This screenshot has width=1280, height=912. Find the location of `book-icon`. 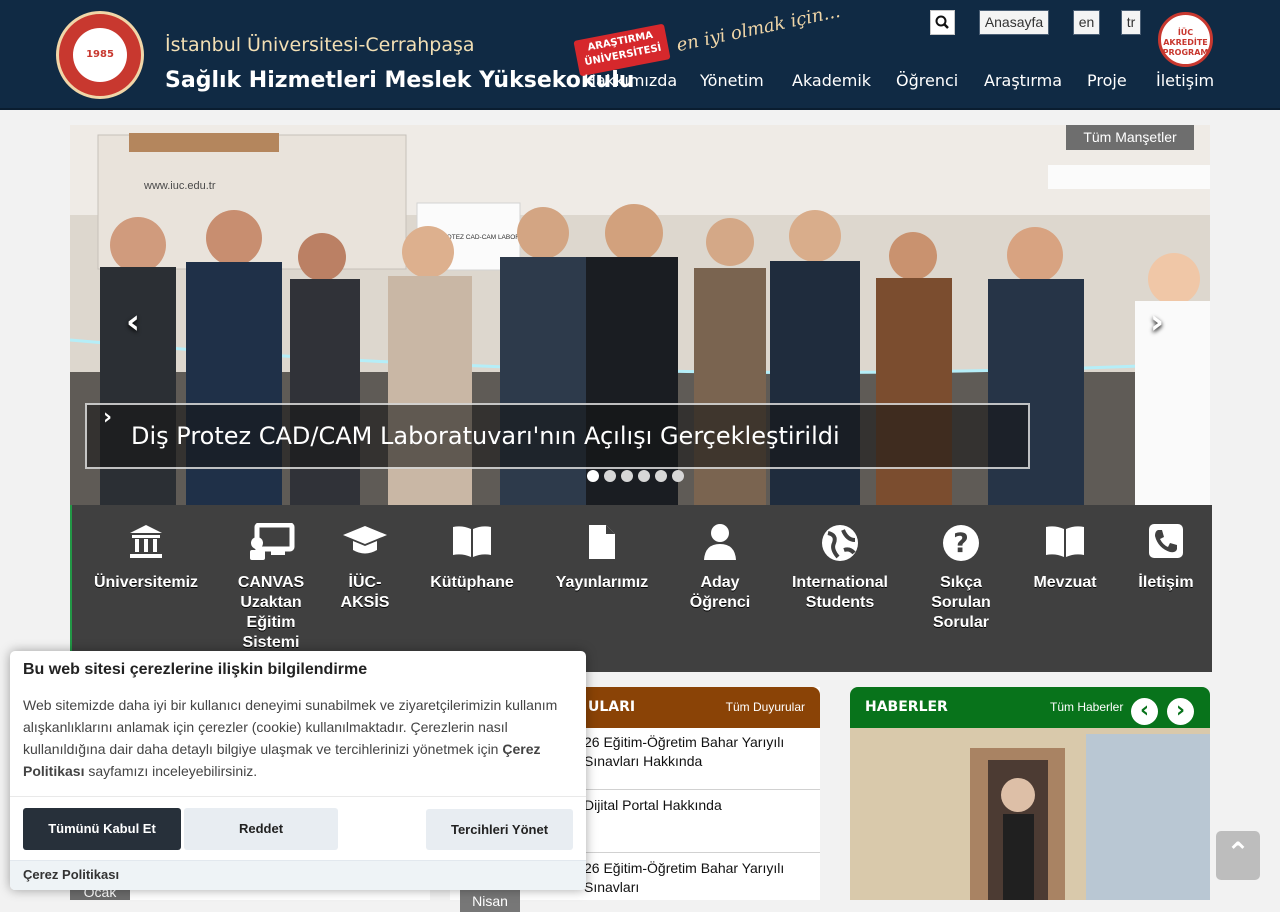

book-icon is located at coordinates (472, 541).